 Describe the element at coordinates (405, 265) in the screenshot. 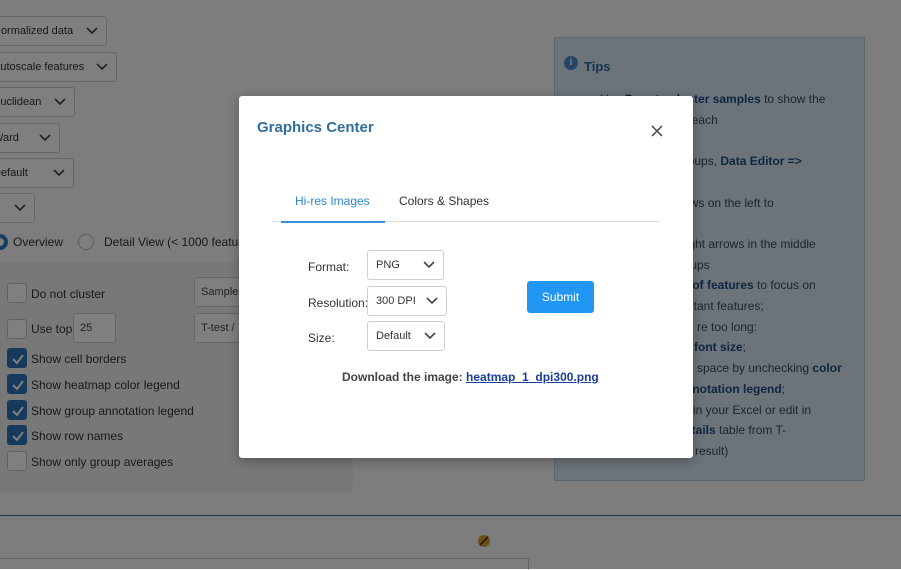

I see `format-select: PNG` at that location.